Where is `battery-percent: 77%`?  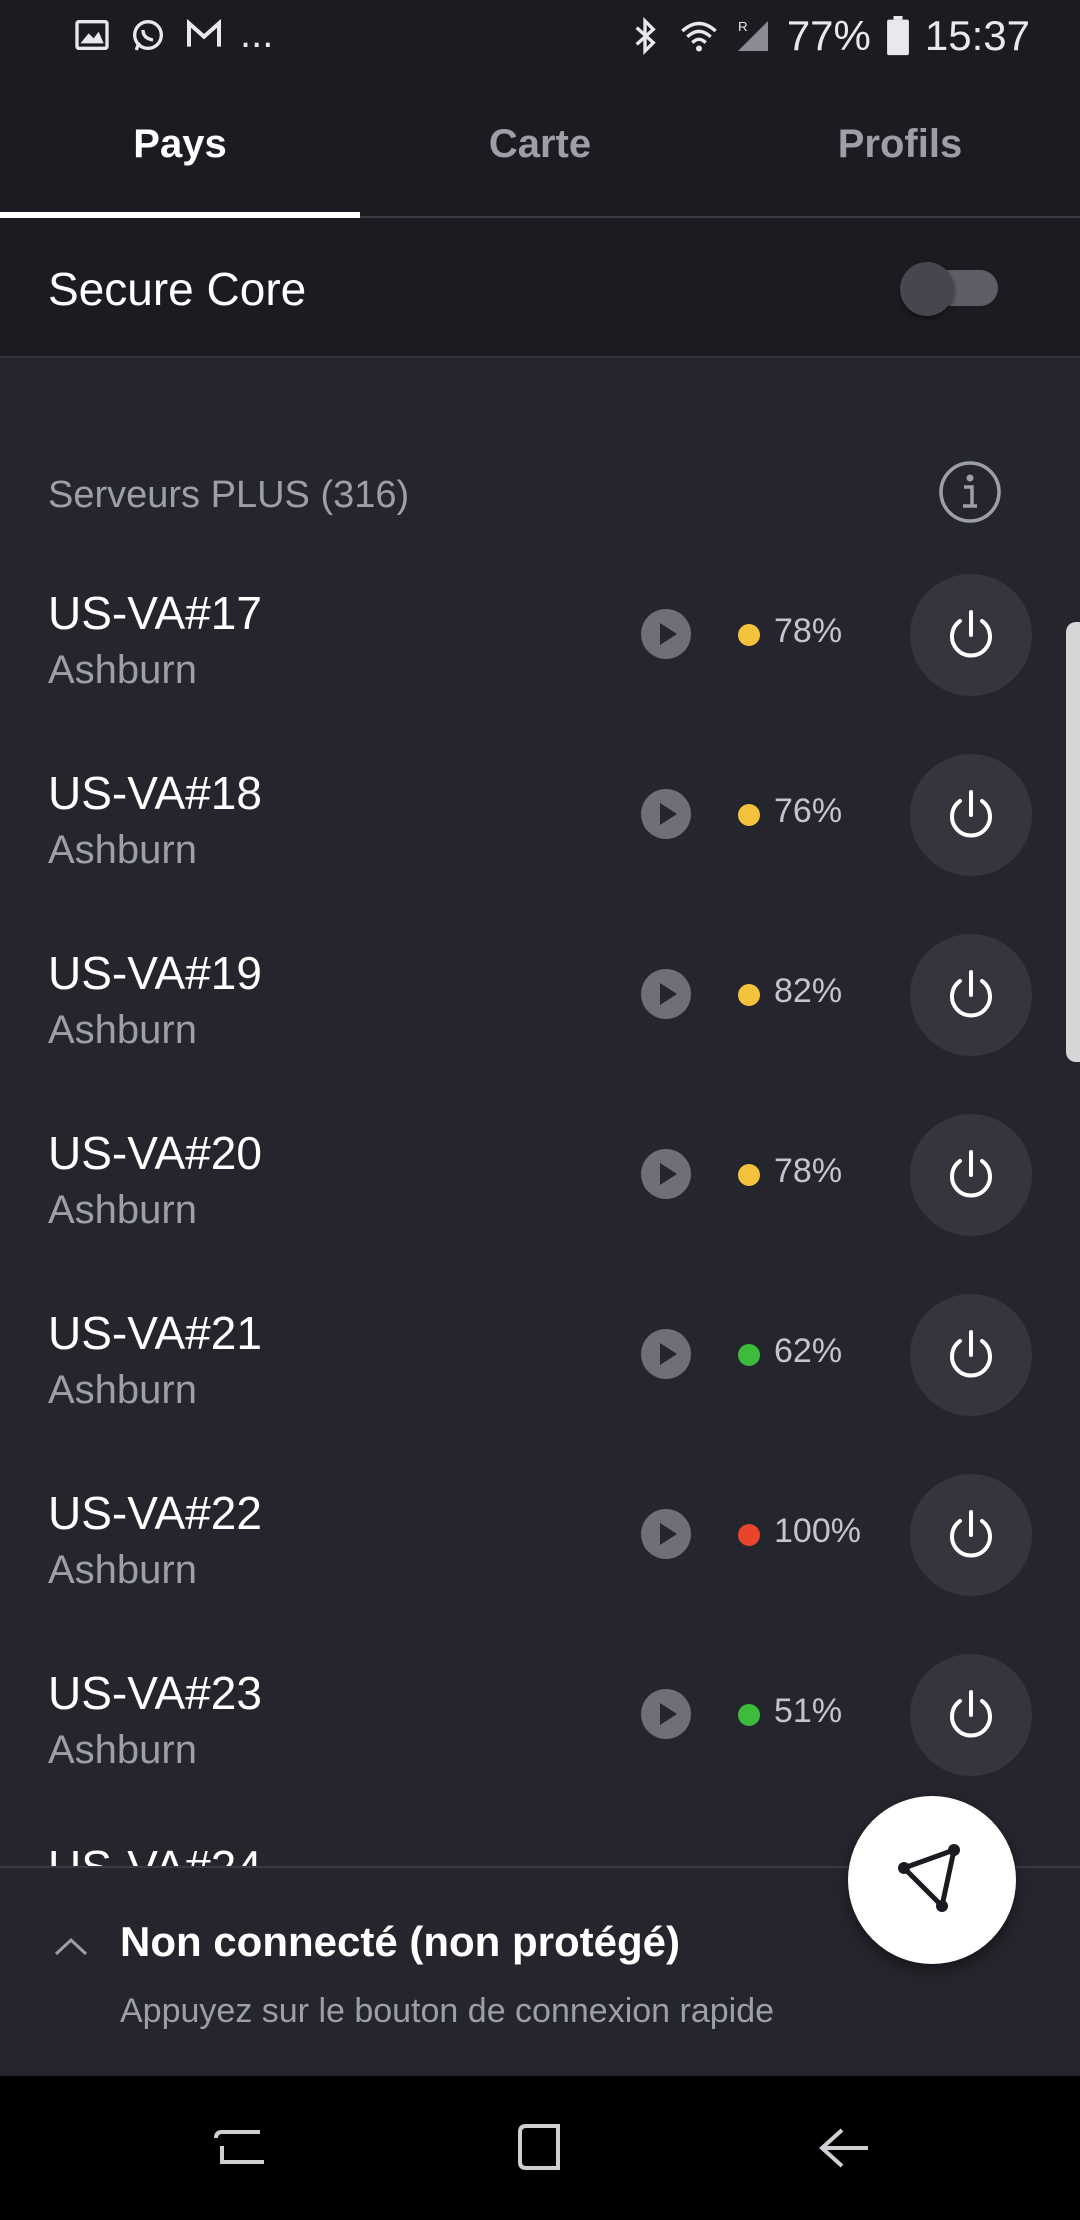 battery-percent: 77% is located at coordinates (828, 35).